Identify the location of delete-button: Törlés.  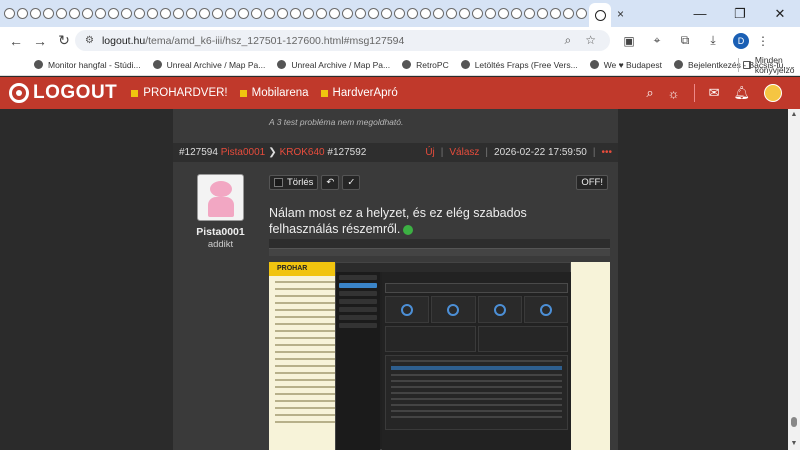
(294, 182).